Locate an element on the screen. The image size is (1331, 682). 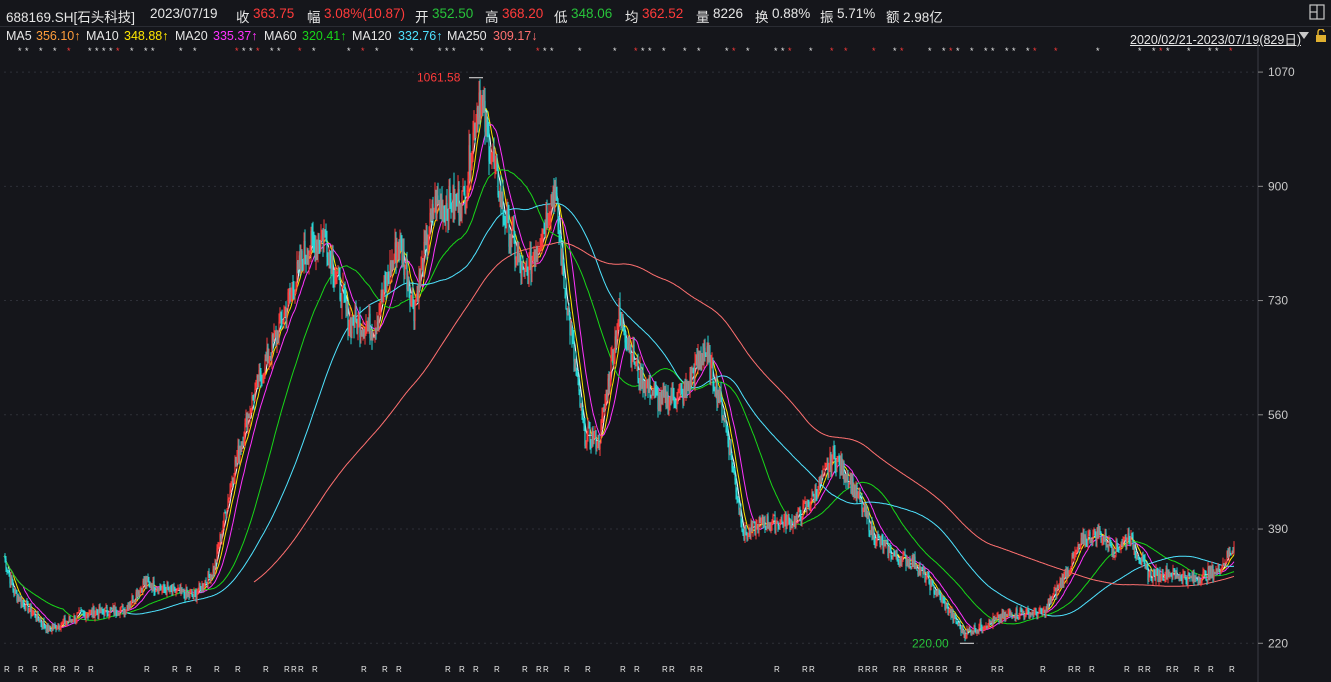
panel-layout-icon is located at coordinates (1317, 12).